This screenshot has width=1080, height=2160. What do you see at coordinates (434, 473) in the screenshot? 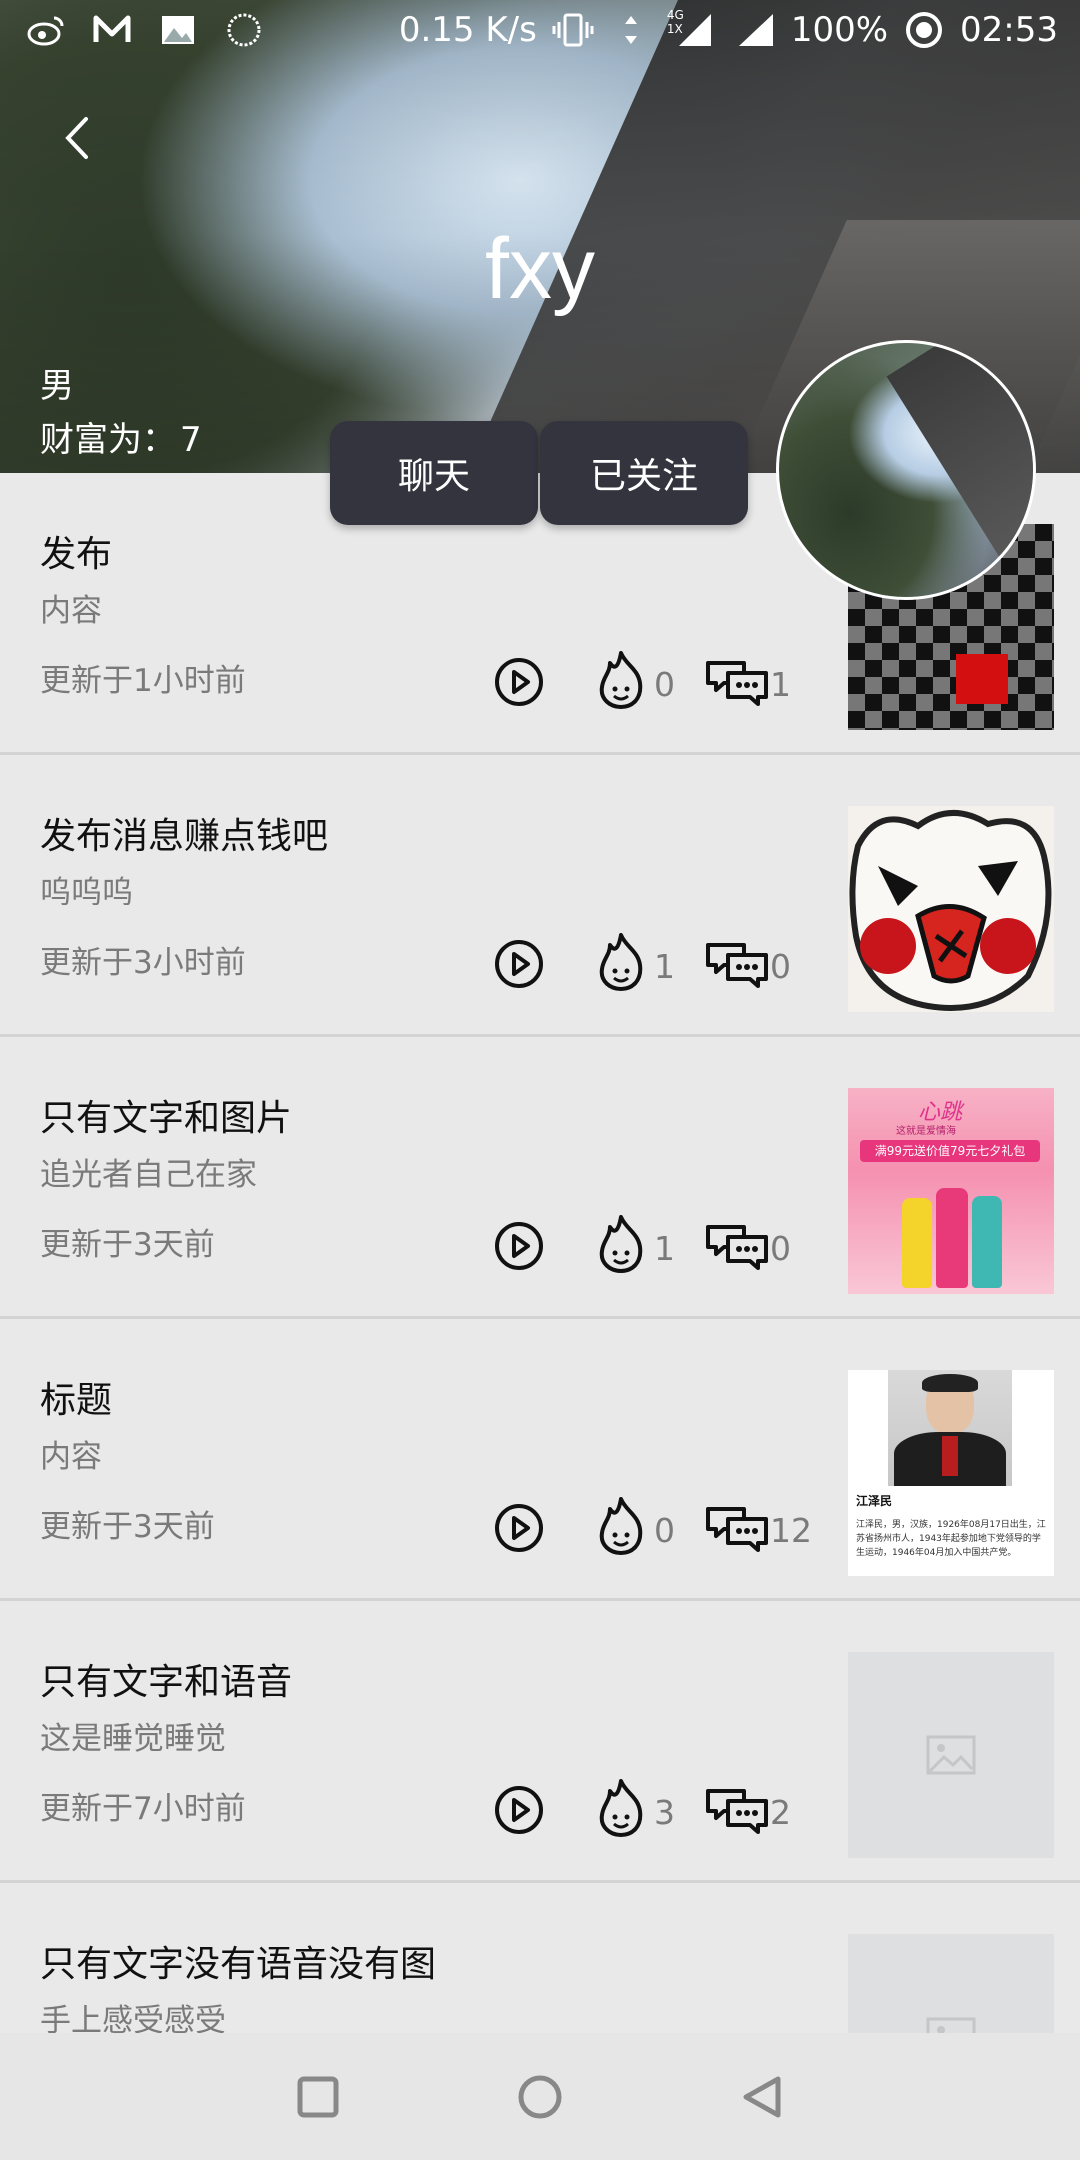
I see `chat-button: 聊天` at bounding box center [434, 473].